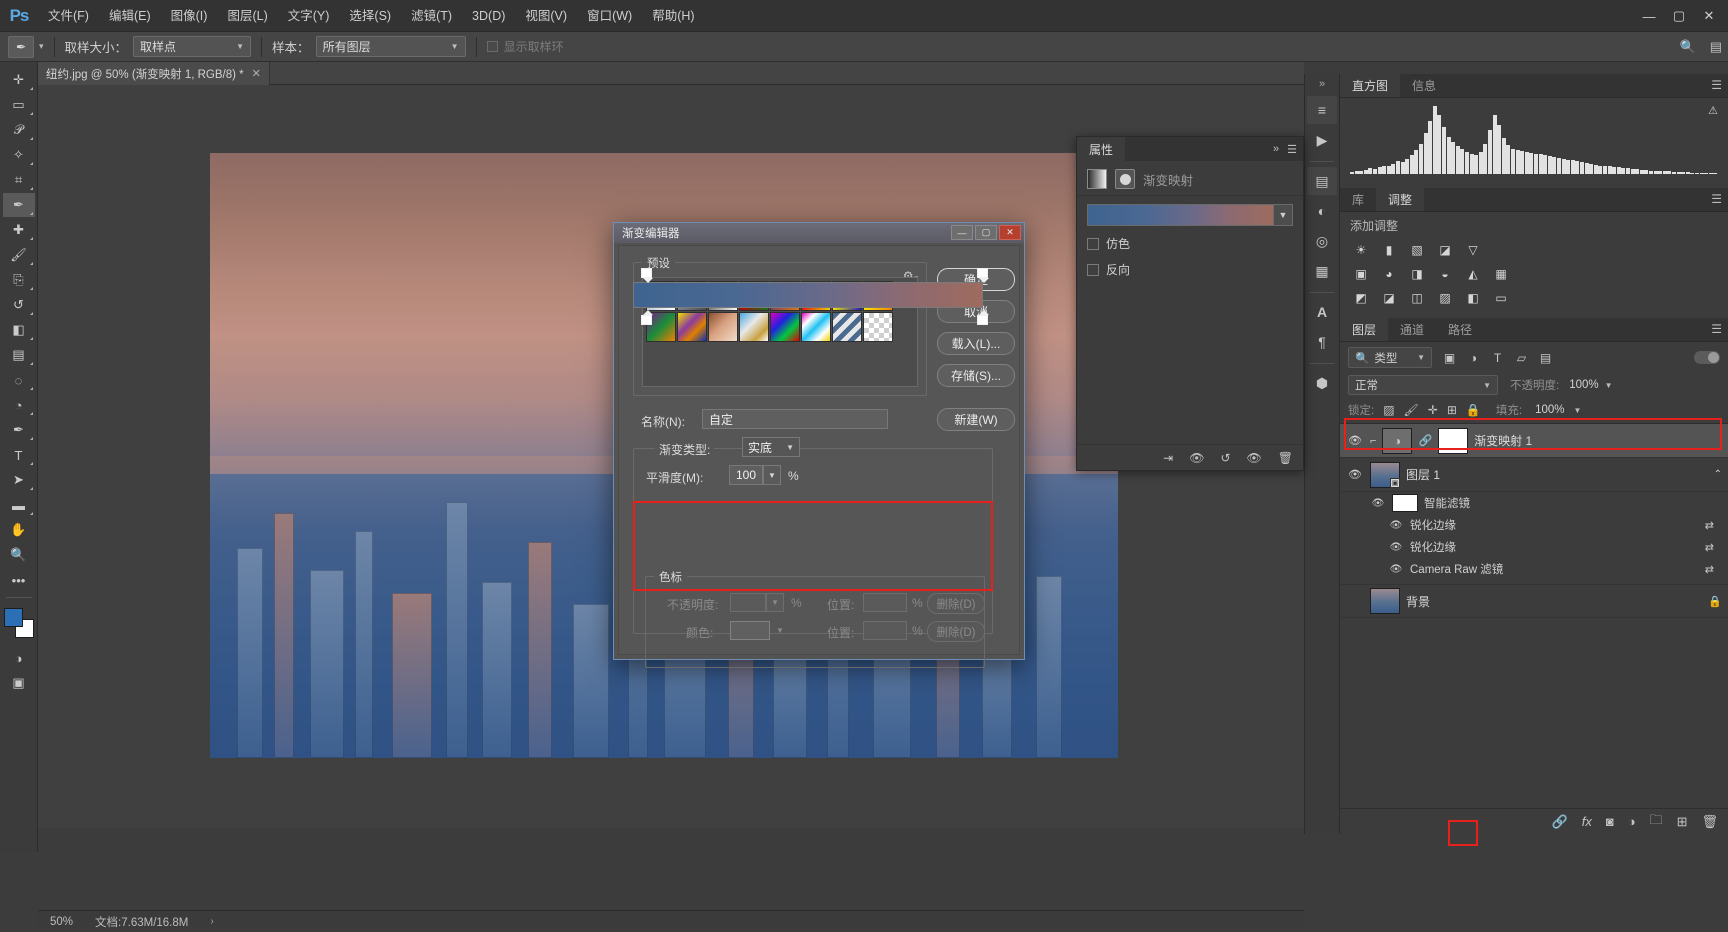 Image resolution: width=1728 pixels, height=932 pixels. Describe the element at coordinates (976, 419) in the screenshot. I see `new-button: 新建(W)` at that location.